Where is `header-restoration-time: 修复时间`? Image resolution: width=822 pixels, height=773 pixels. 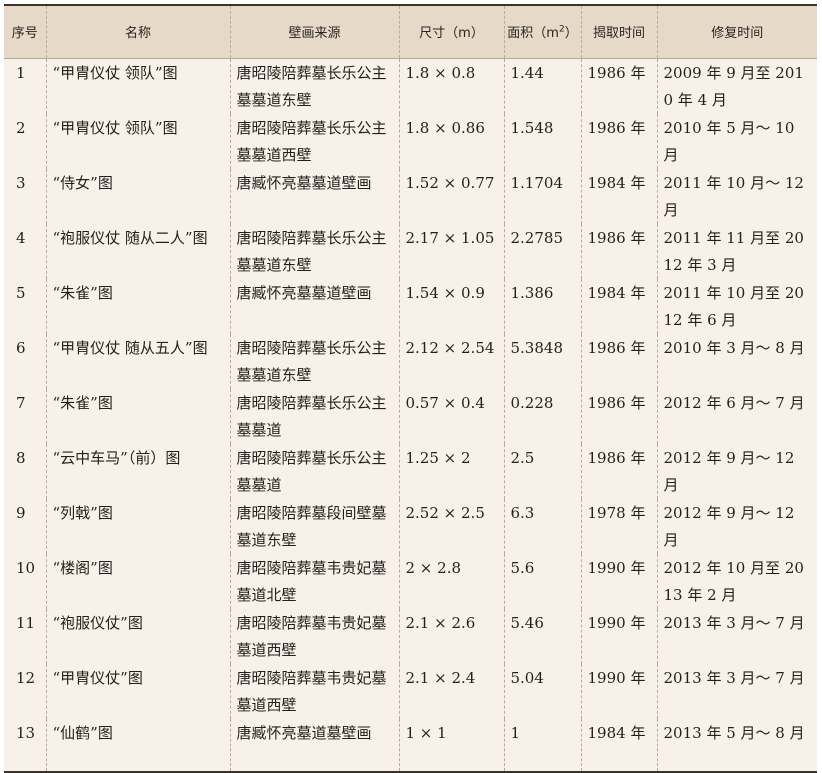
header-restoration-time: 修复时间 is located at coordinates (736, 32).